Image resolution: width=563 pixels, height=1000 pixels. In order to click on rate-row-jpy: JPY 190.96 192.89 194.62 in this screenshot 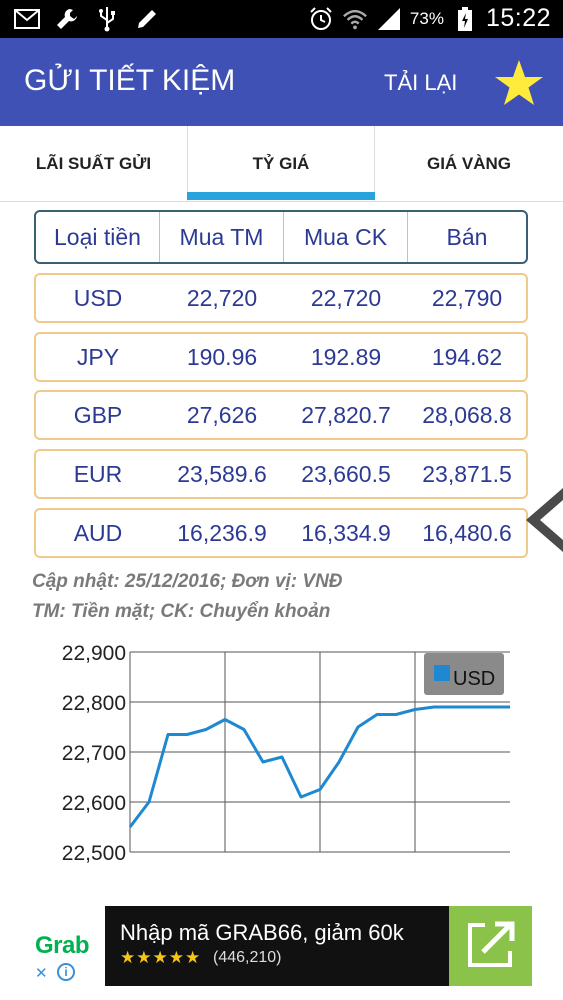, I will do `click(281, 357)`.